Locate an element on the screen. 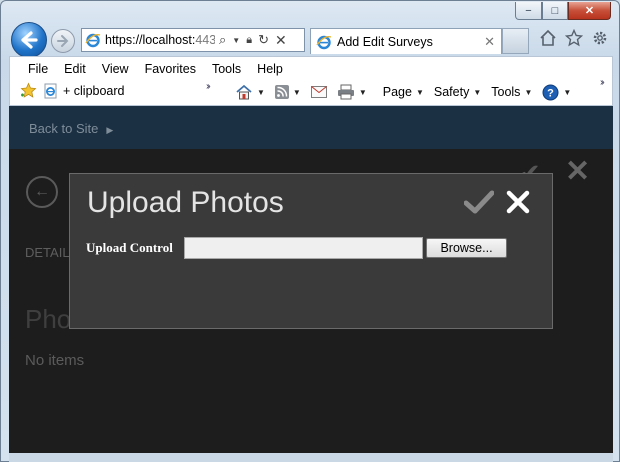  favorites-star-icon is located at coordinates (574, 38).